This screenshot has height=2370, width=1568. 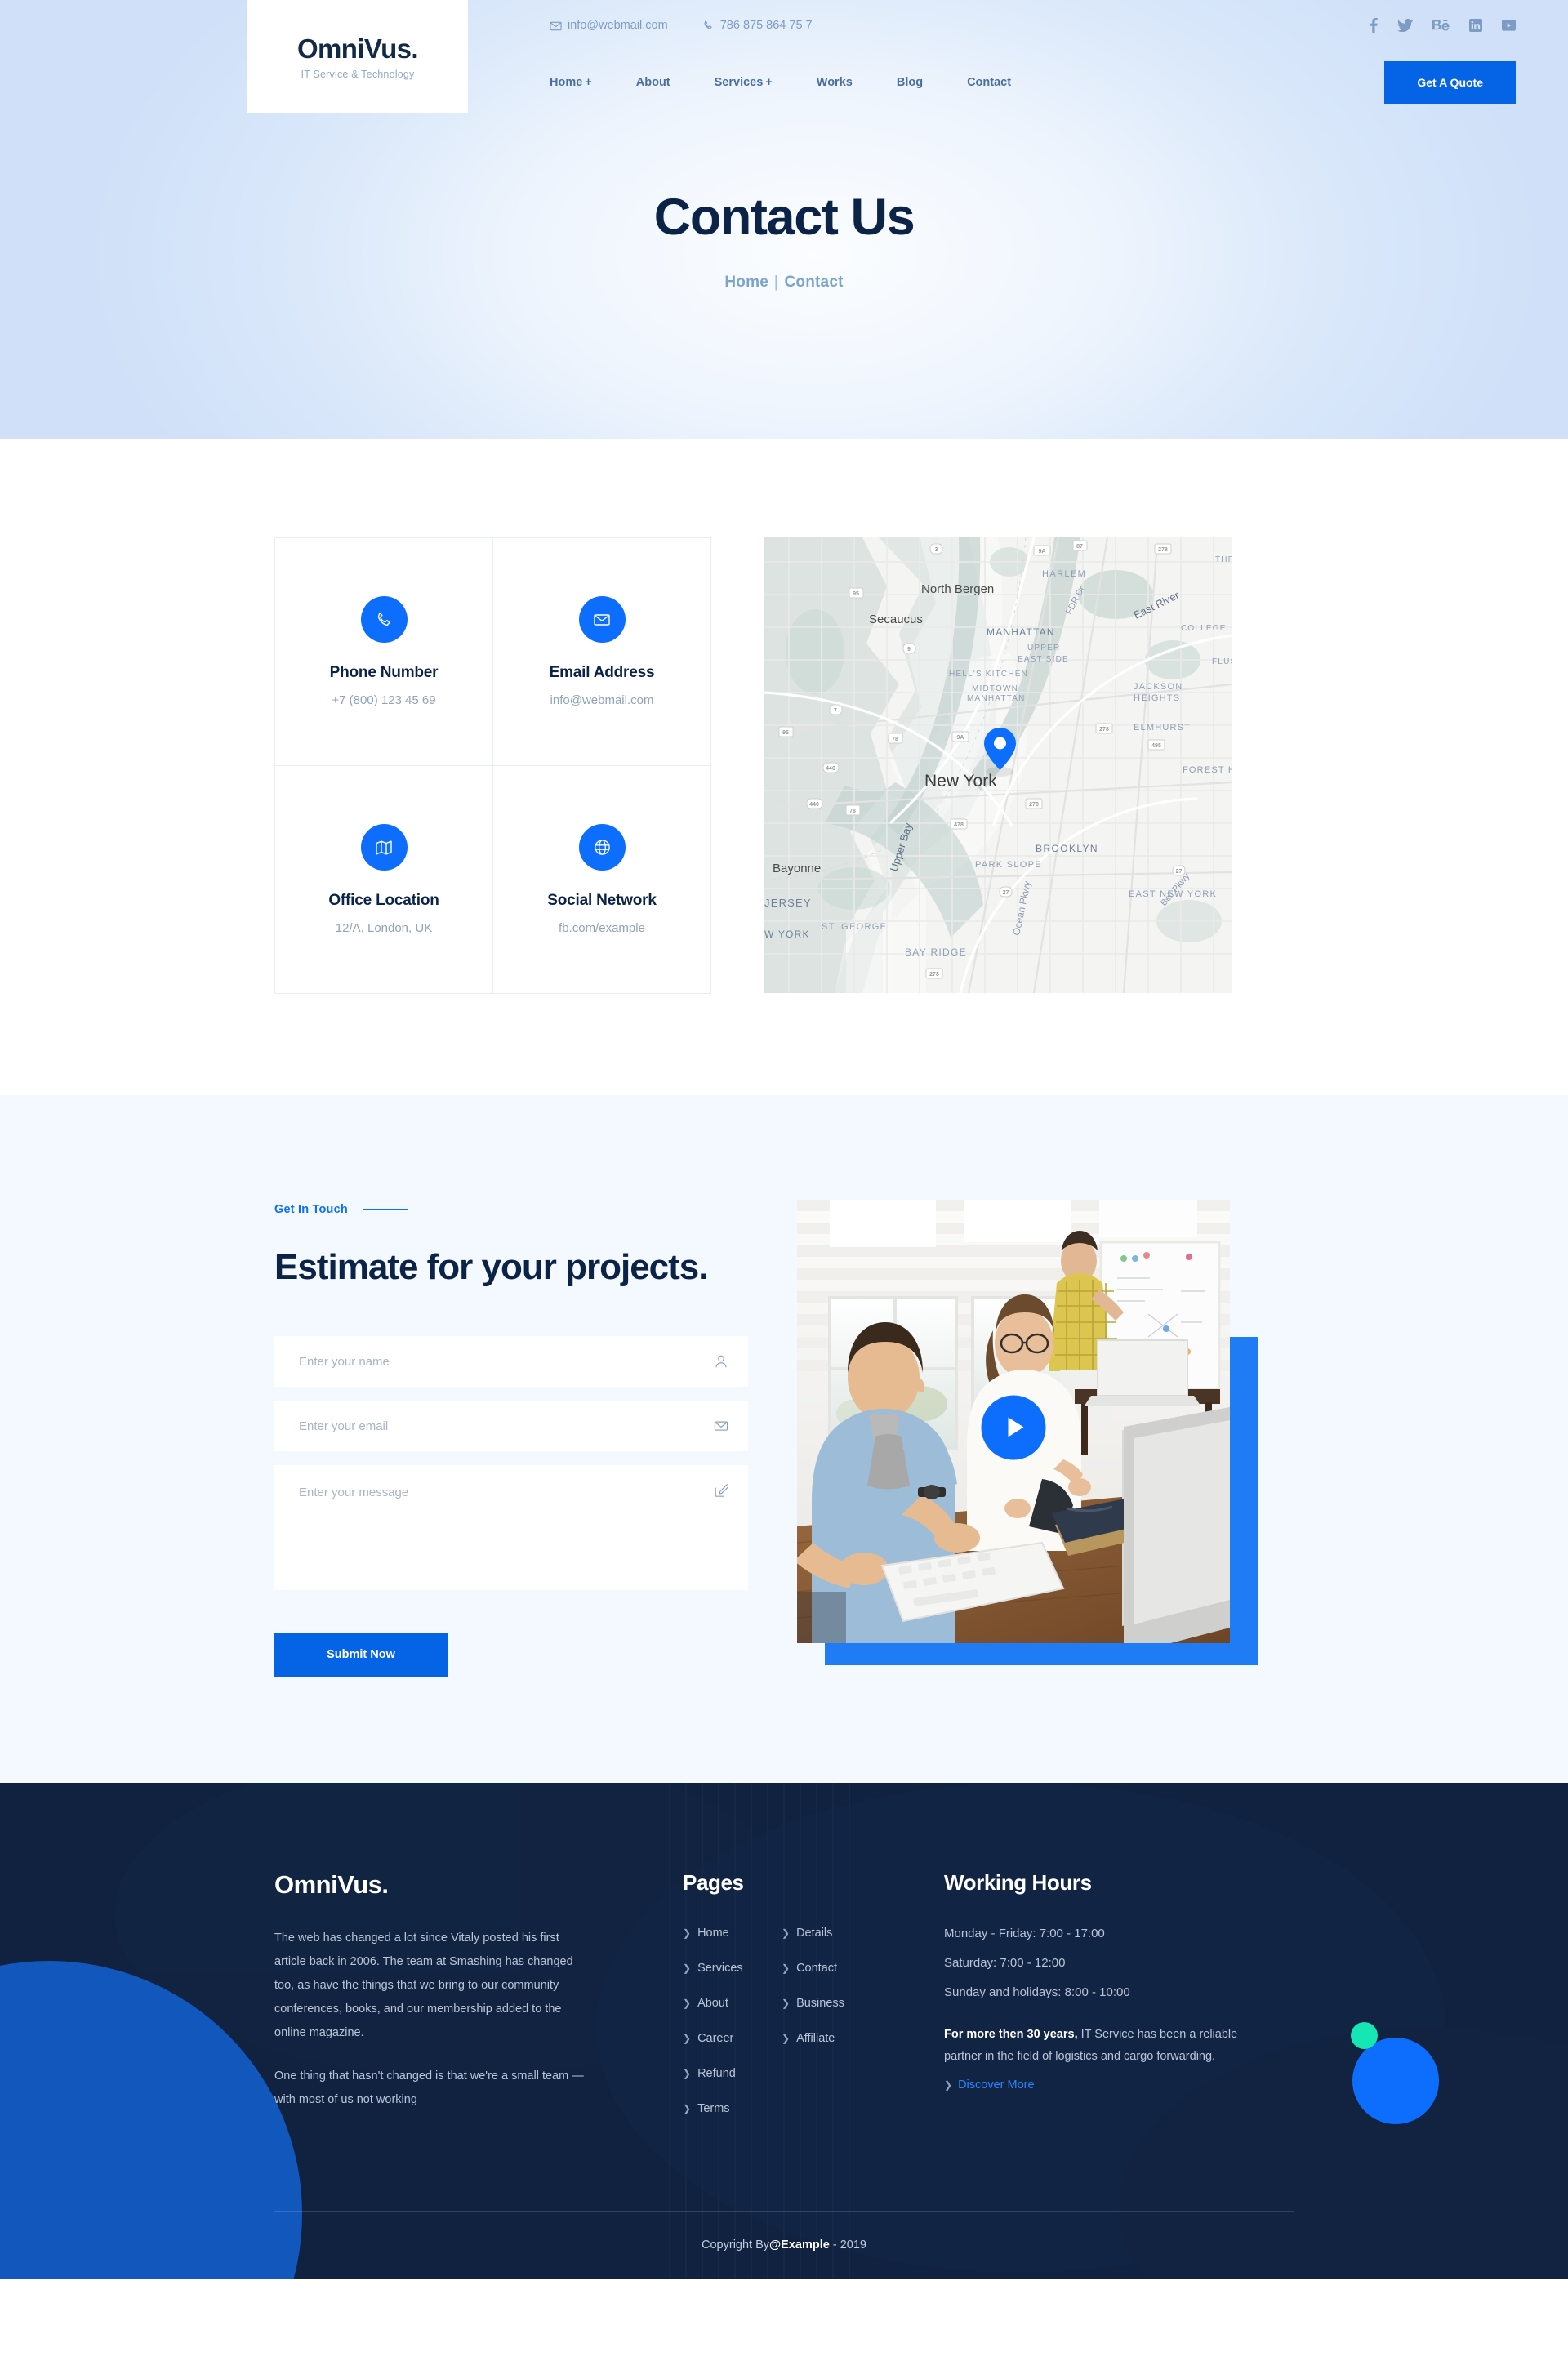 I want to click on svg-text: 278, so click(x=1163, y=550).